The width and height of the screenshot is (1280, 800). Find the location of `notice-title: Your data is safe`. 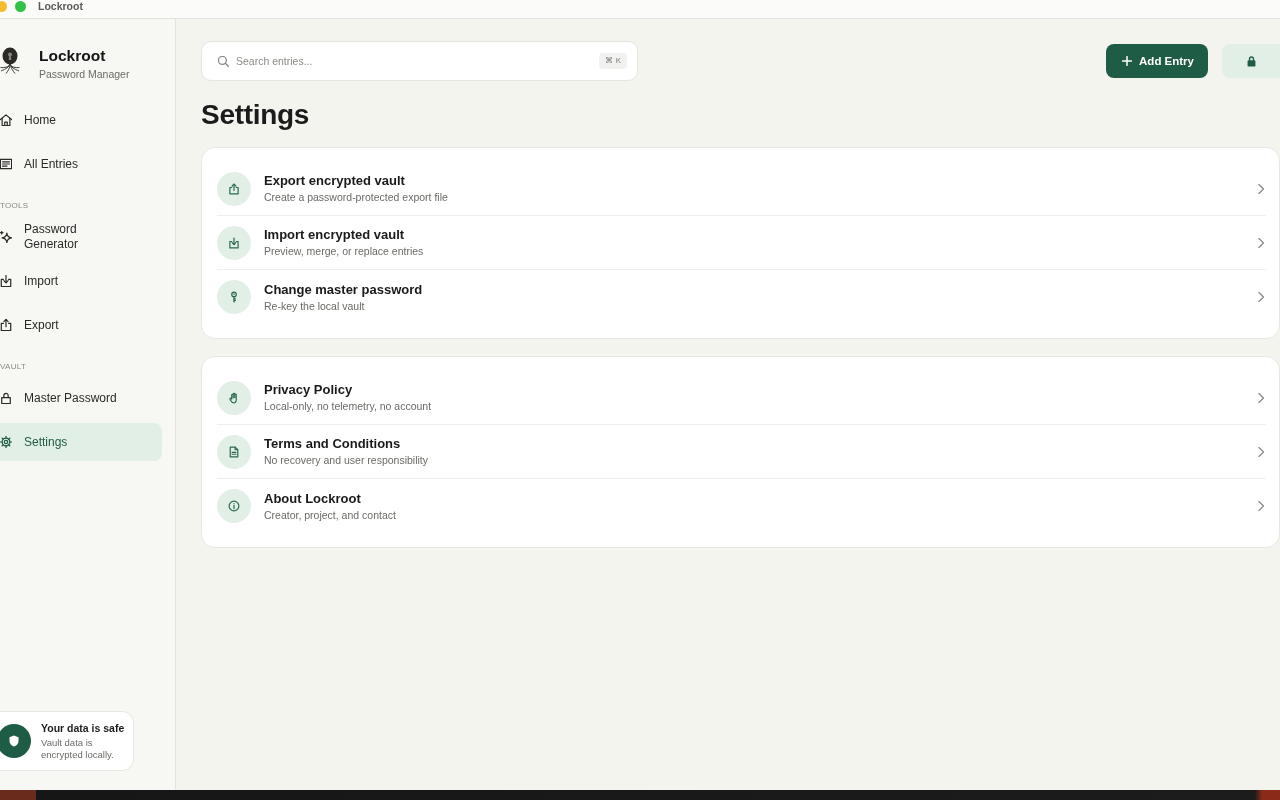

notice-title: Your data is safe is located at coordinates (83, 728).